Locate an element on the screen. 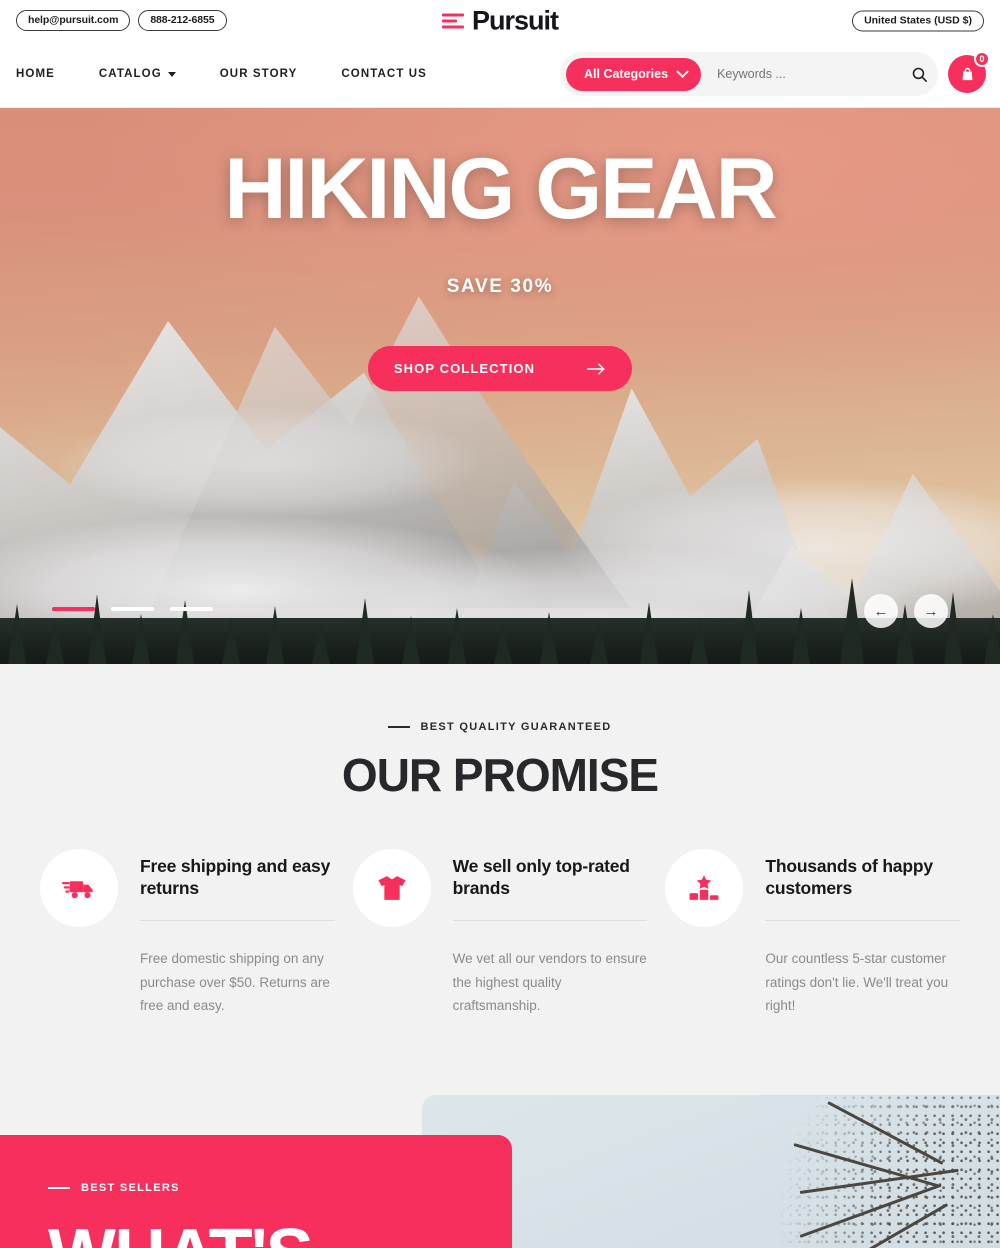  arrow-right-icon is located at coordinates (596, 368).